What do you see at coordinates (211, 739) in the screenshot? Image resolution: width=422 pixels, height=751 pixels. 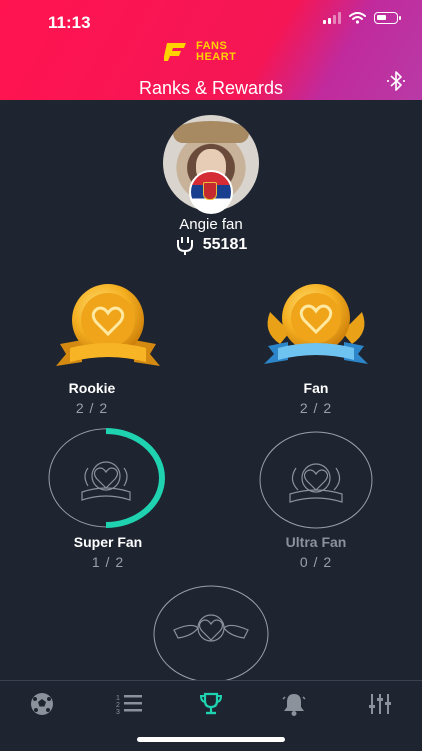 I see `home-indicator` at bounding box center [211, 739].